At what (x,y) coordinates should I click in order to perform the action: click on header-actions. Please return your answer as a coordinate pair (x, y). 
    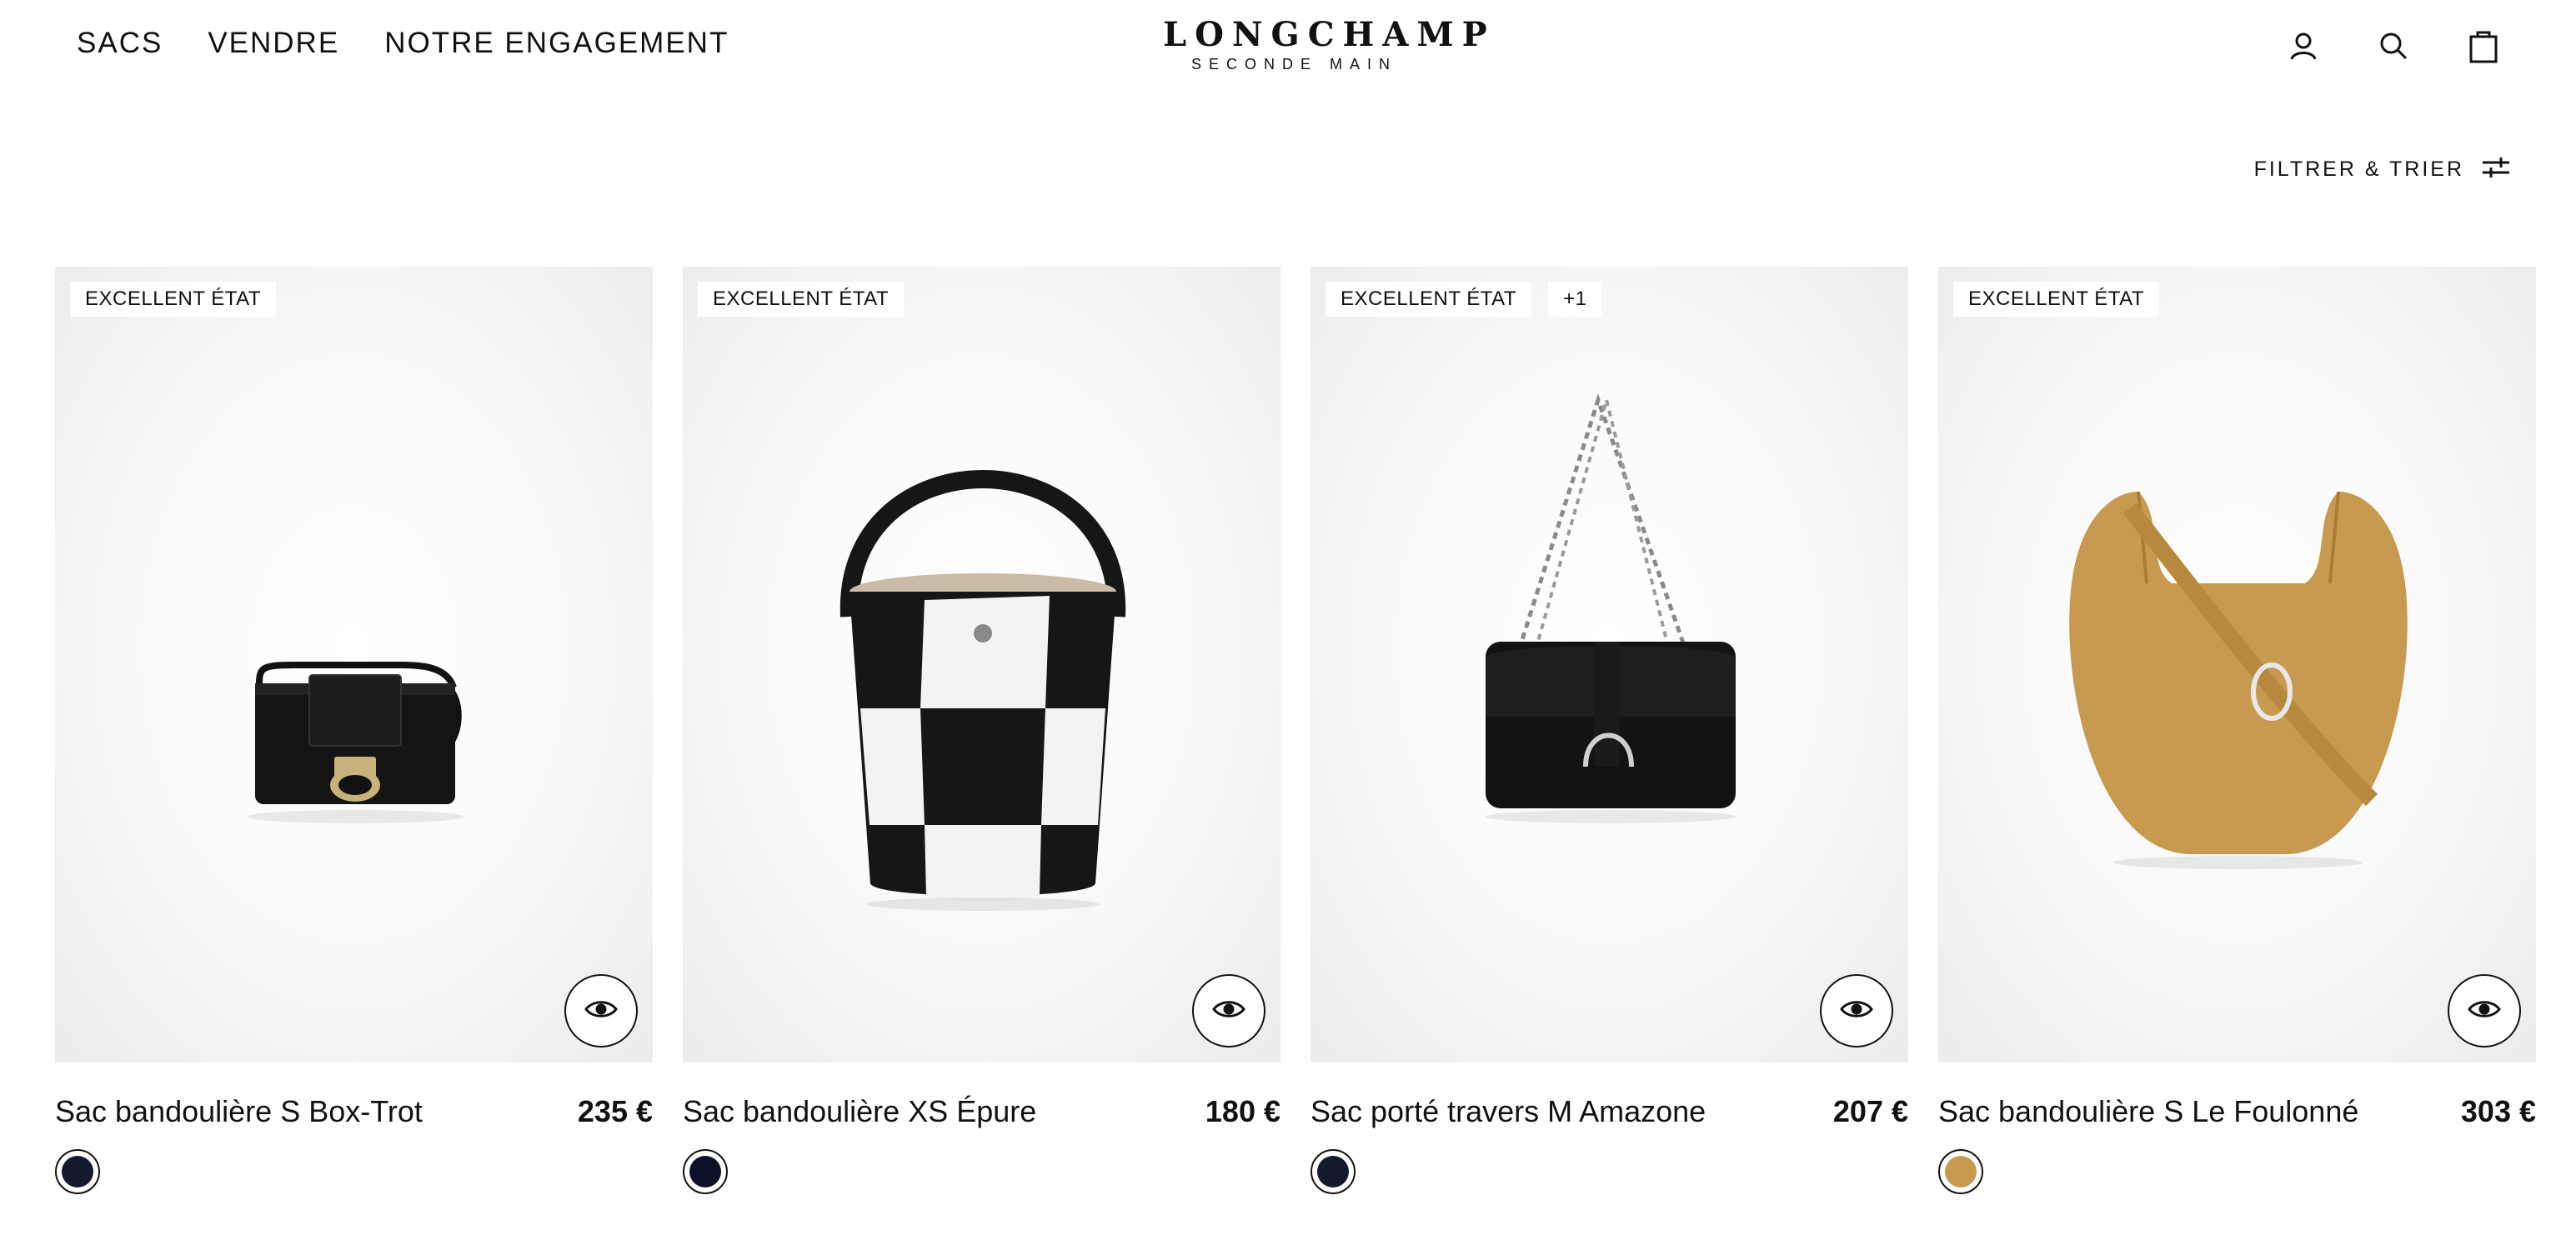
    Looking at the image, I should click on (2393, 46).